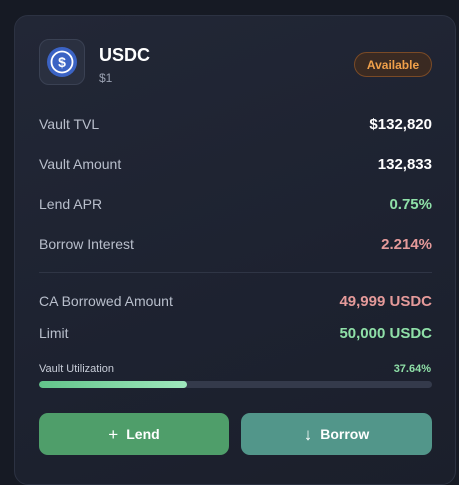 This screenshot has width=459, height=485. What do you see at coordinates (308, 434) in the screenshot?
I see `arrow-down-icon: ↓` at bounding box center [308, 434].